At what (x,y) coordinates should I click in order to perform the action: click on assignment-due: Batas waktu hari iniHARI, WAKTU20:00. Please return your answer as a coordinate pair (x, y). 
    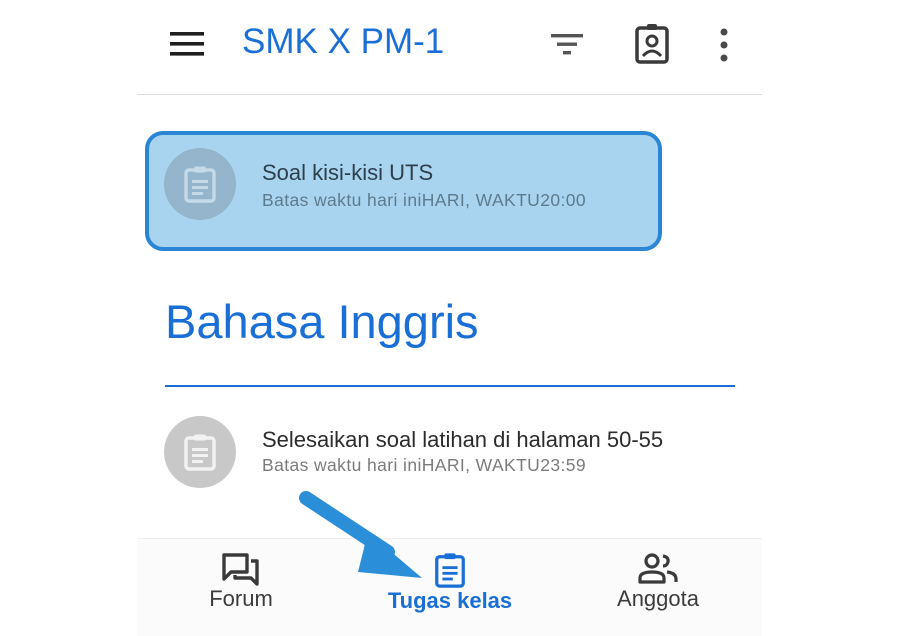
    Looking at the image, I should click on (424, 200).